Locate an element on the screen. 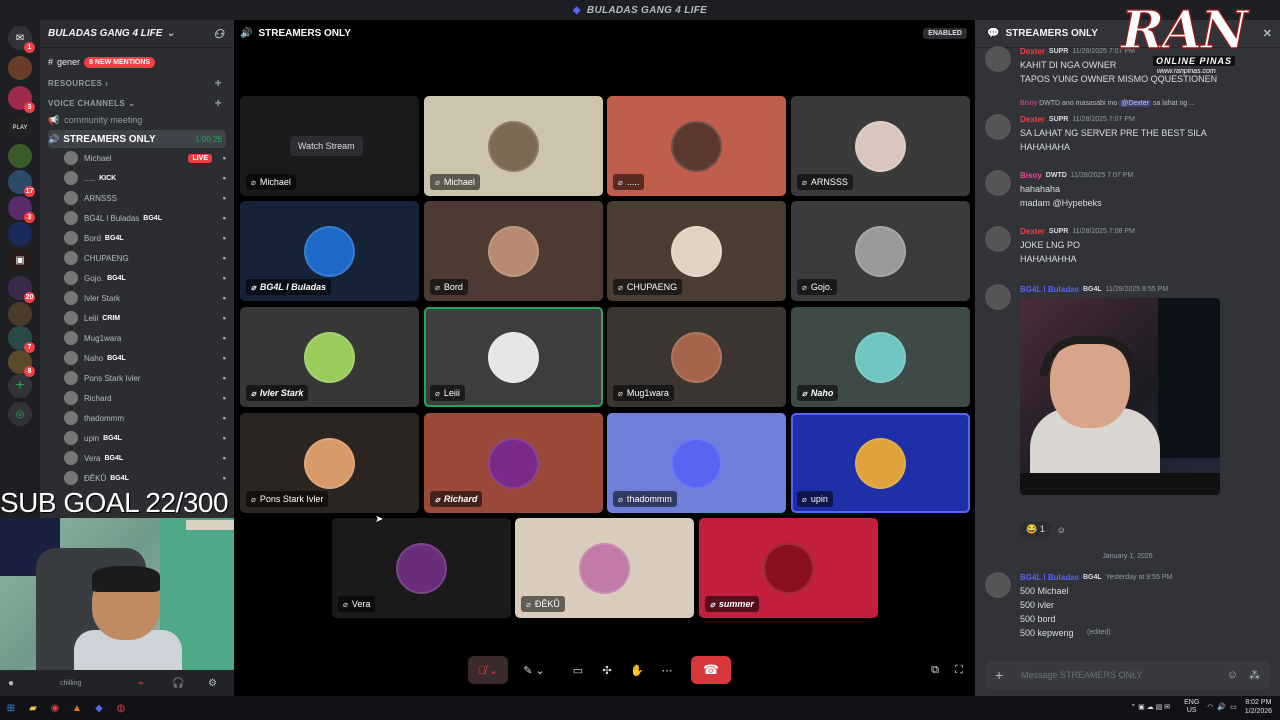 Image resolution: width=1280 pixels, height=720 pixels. server-icon: 20 is located at coordinates (21, 289).